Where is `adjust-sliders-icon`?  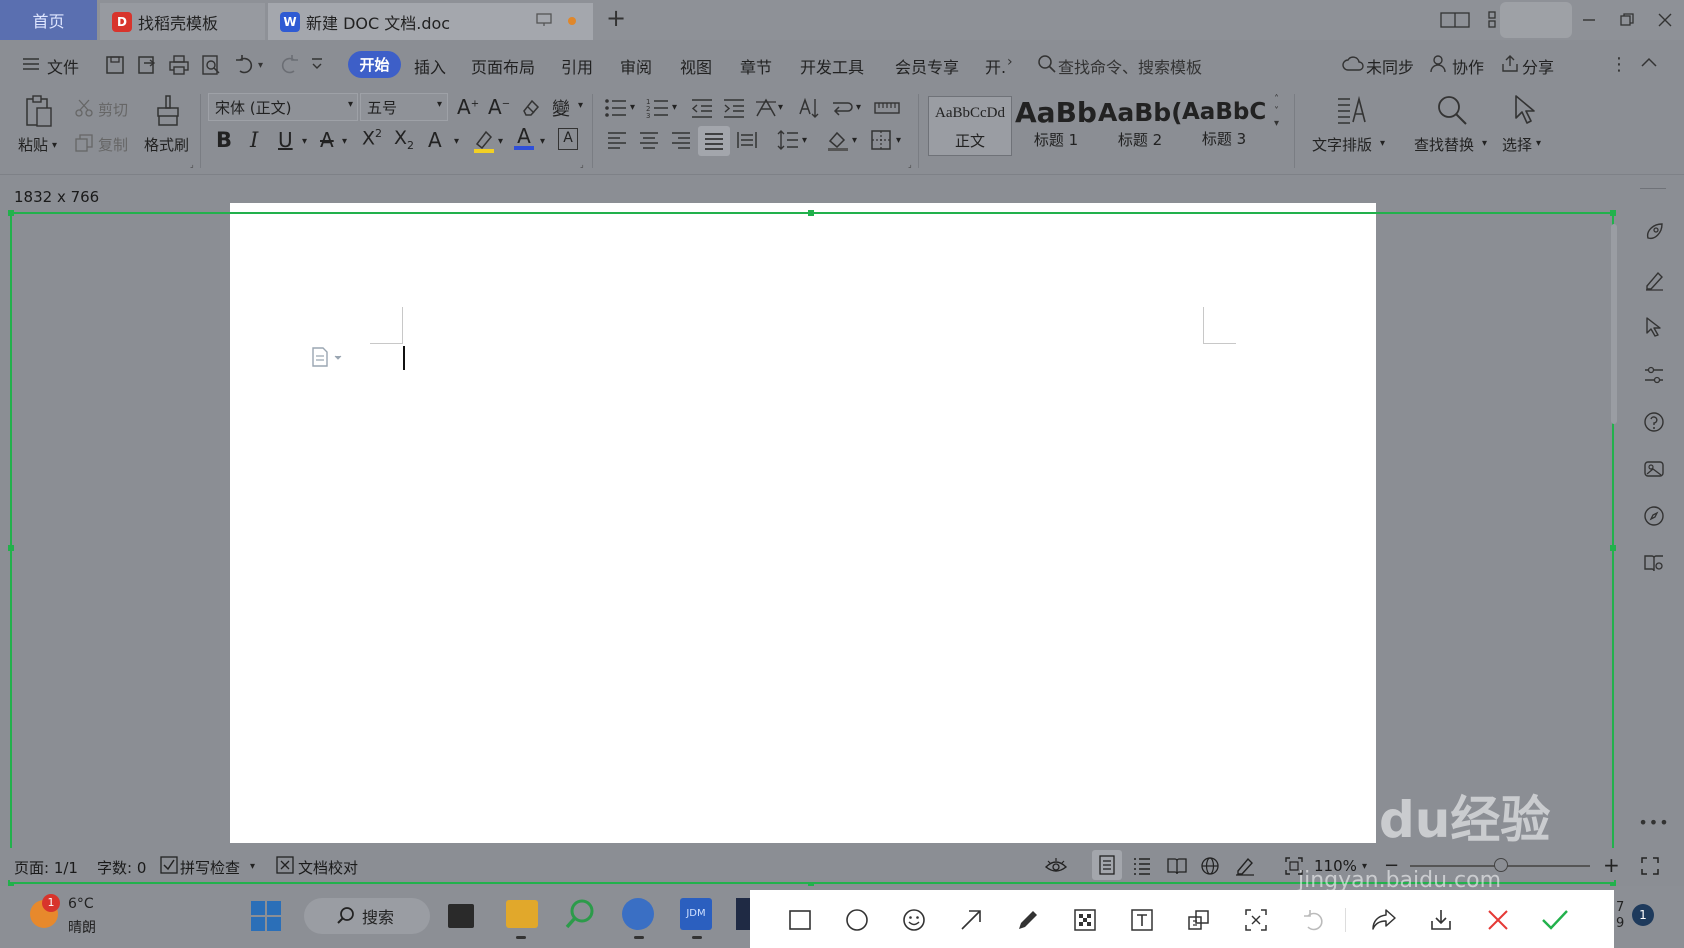
adjust-sliders-icon is located at coordinates (1654, 375).